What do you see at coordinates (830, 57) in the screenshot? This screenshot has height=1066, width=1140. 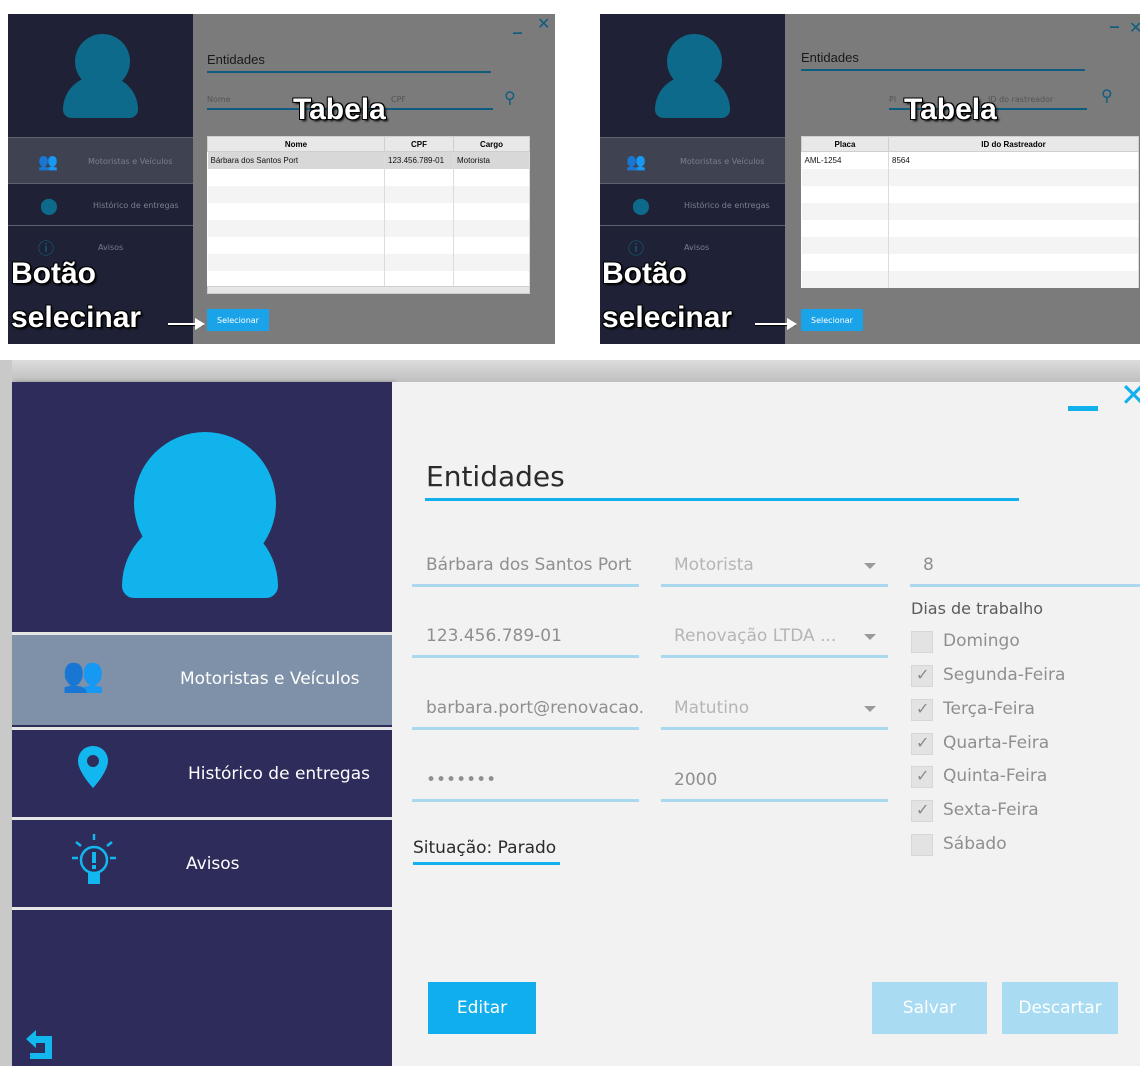 I see `page-title: Entidades` at bounding box center [830, 57].